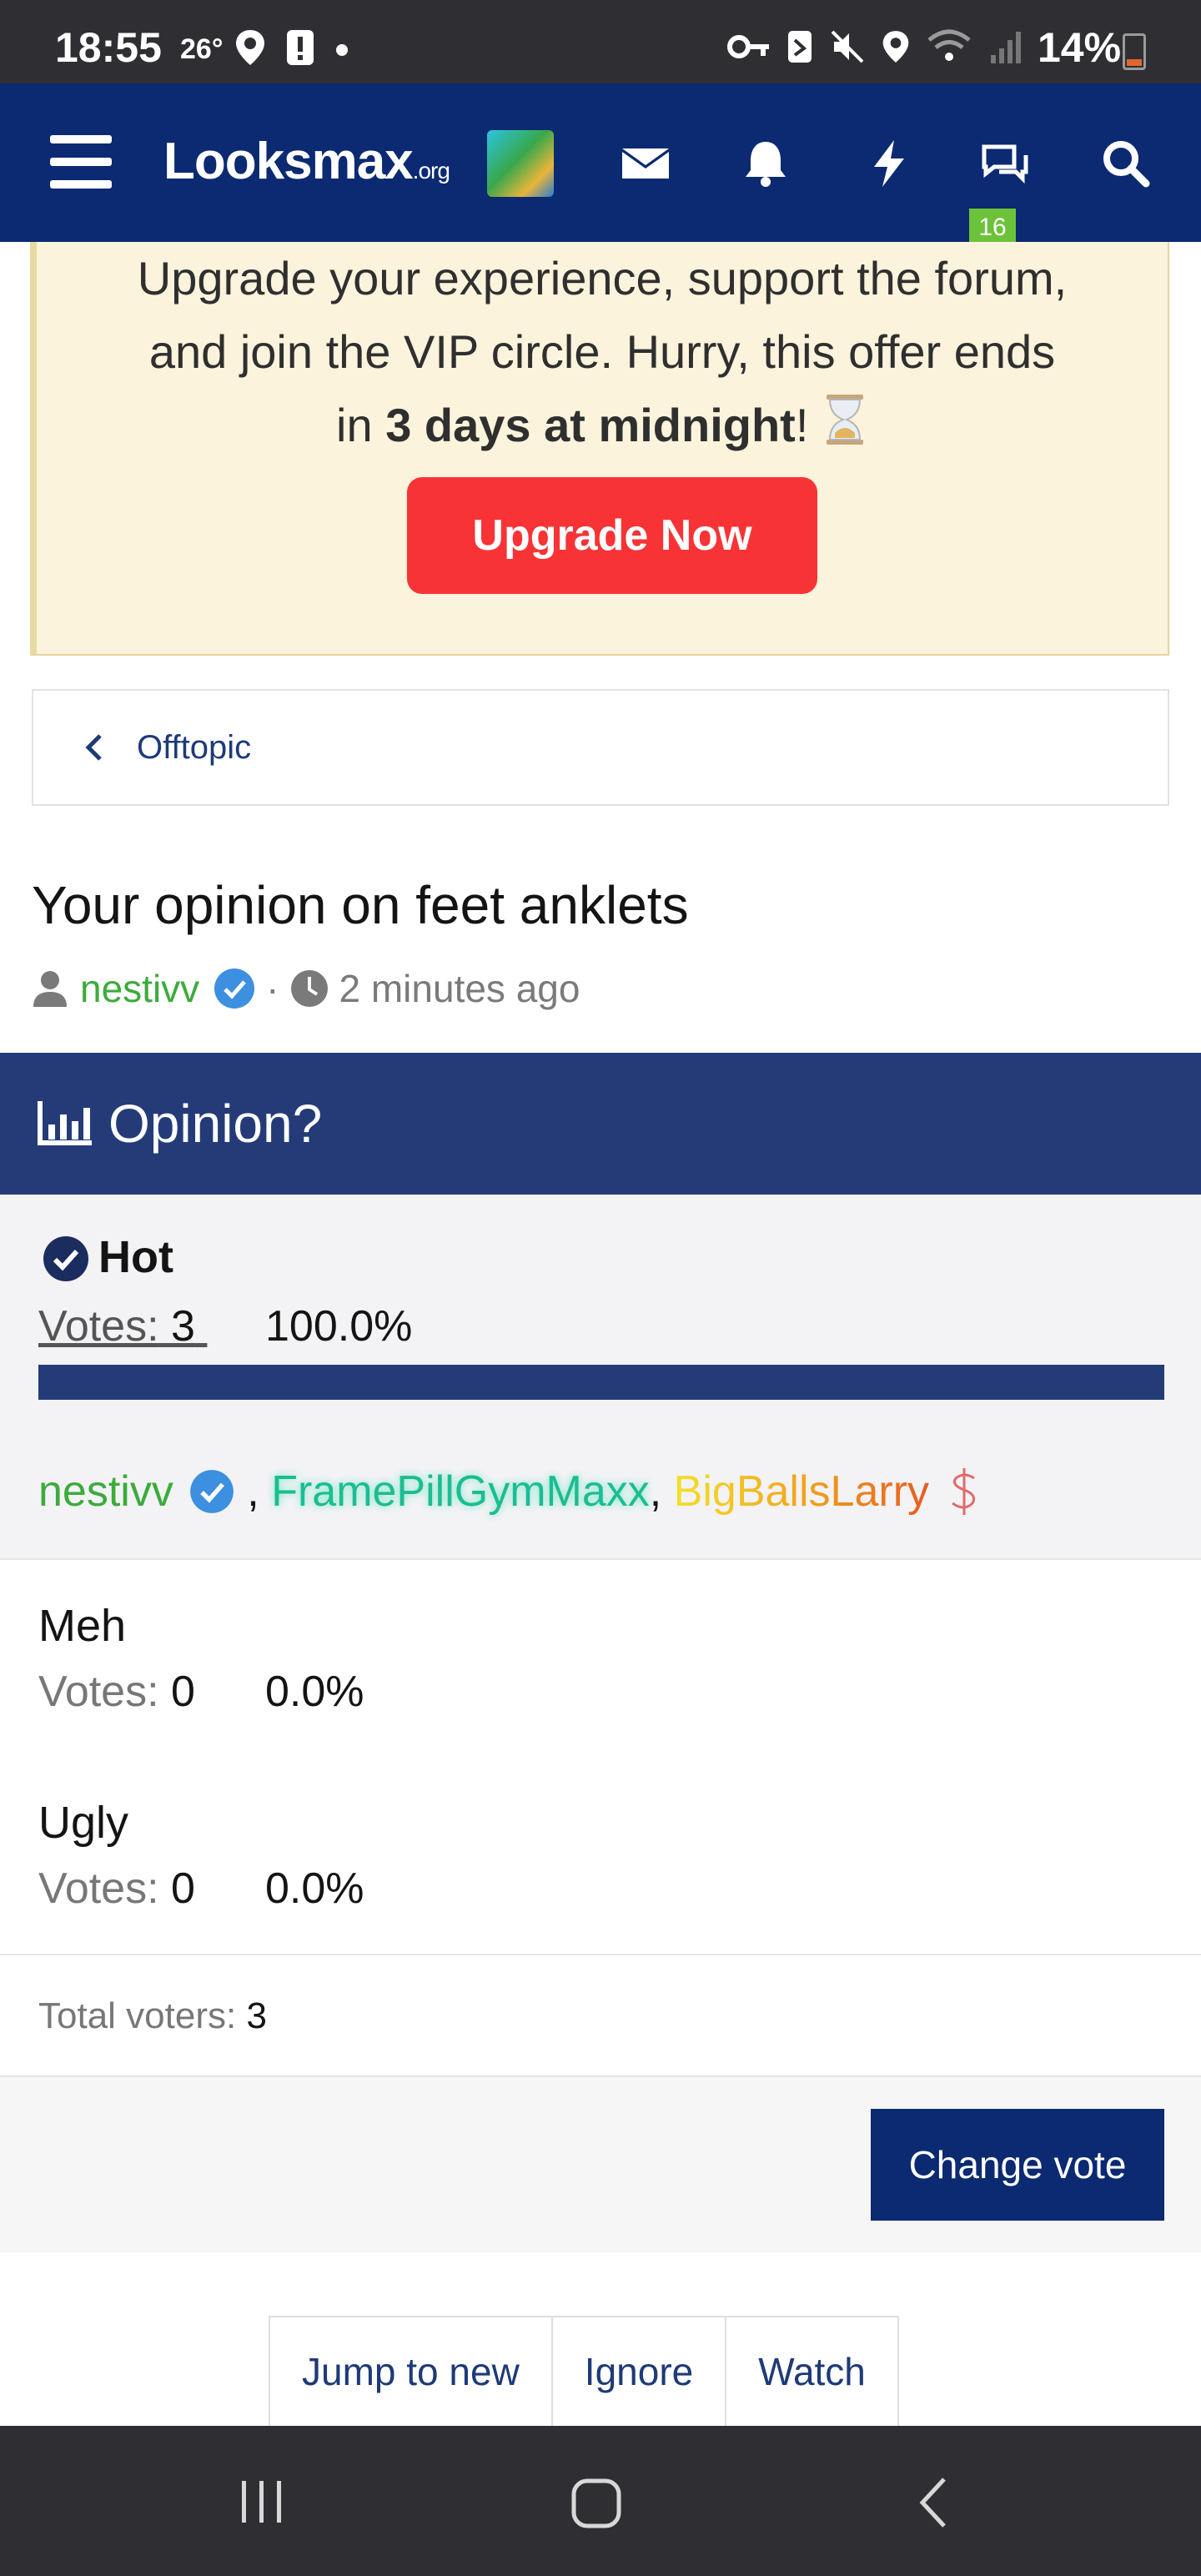 The width and height of the screenshot is (1201, 2576). I want to click on system-nav-bar, so click(601, 2501).